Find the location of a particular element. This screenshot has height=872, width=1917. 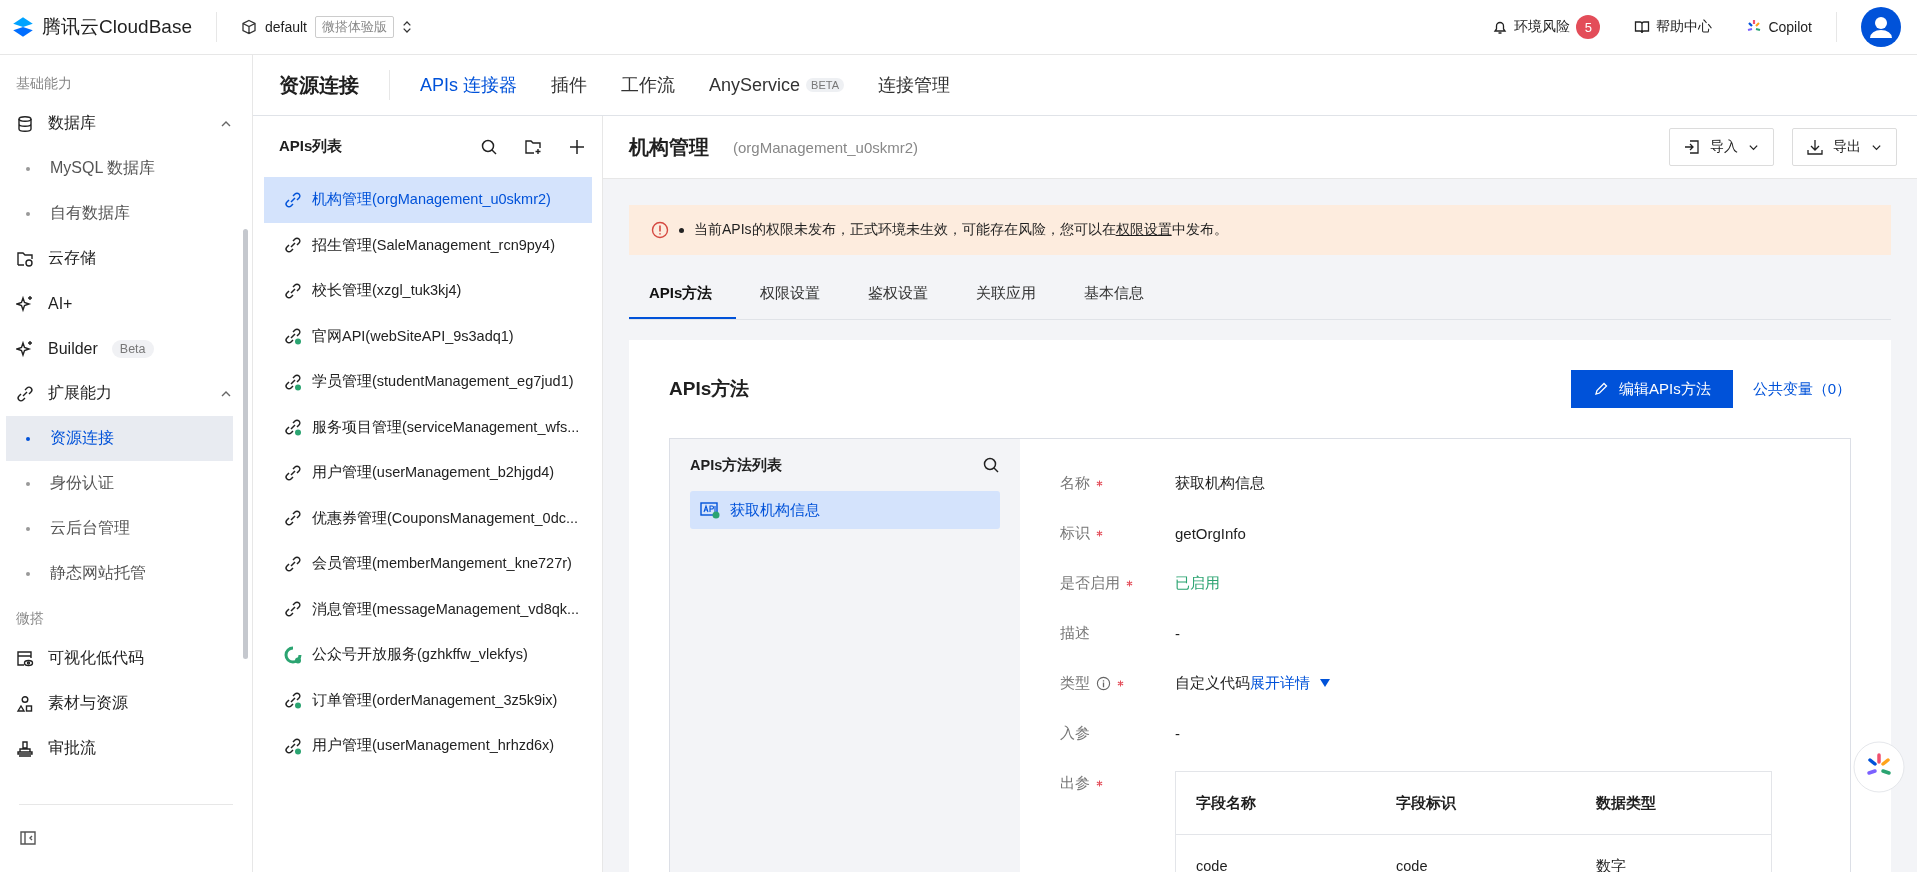

environment-name: default is located at coordinates (285, 27).